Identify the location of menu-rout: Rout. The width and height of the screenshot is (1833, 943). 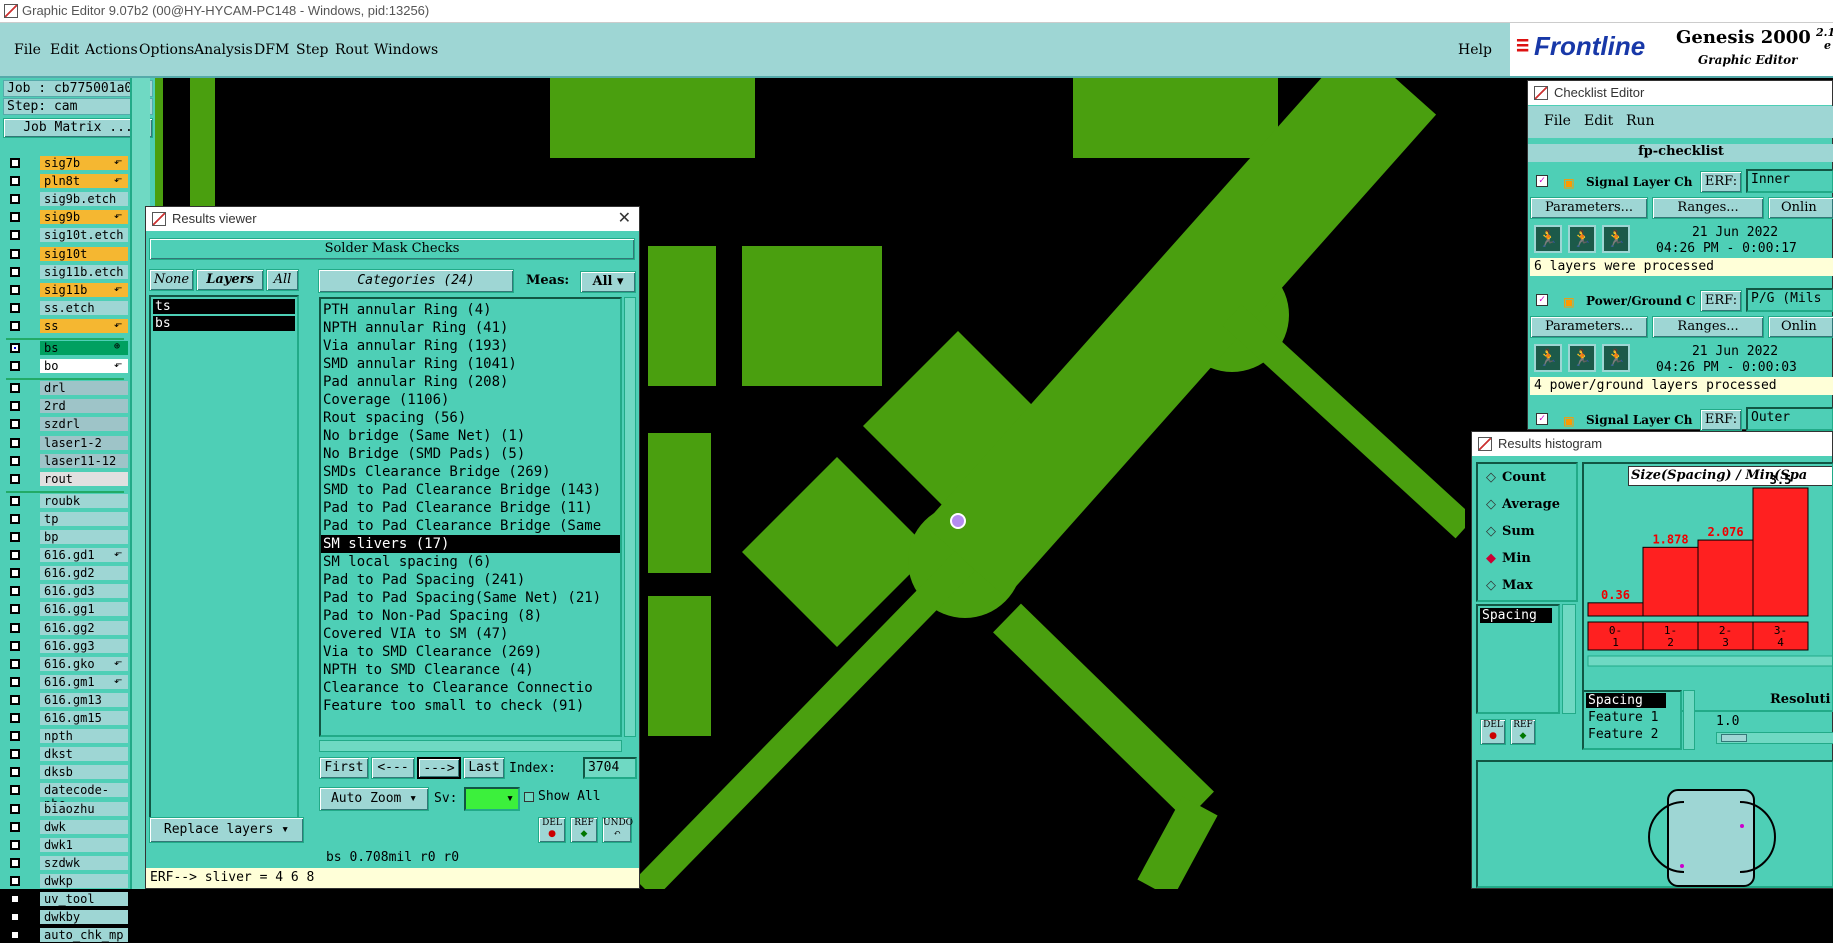
(352, 50).